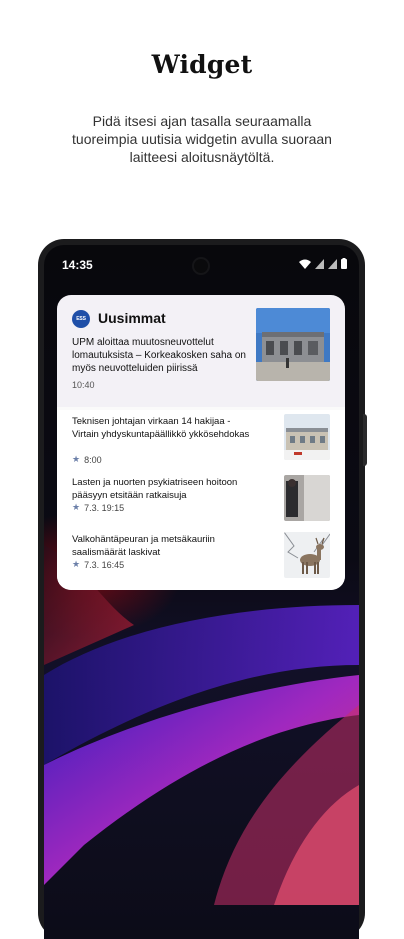 Image resolution: width=404 pixels, height=939 pixels. Describe the element at coordinates (365, 440) in the screenshot. I see `power-button` at that location.